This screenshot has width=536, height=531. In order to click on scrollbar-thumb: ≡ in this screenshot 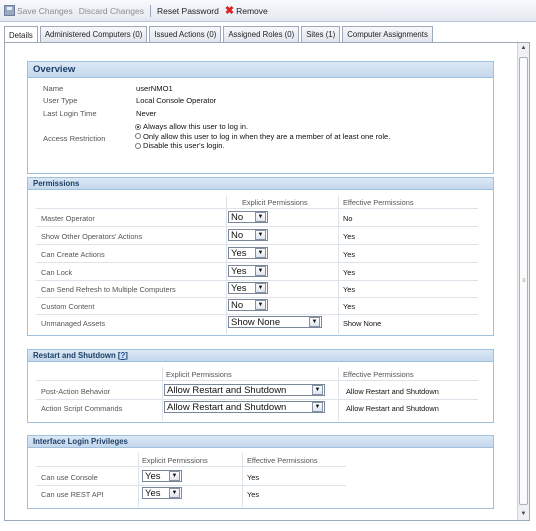, I will do `click(523, 281)`.